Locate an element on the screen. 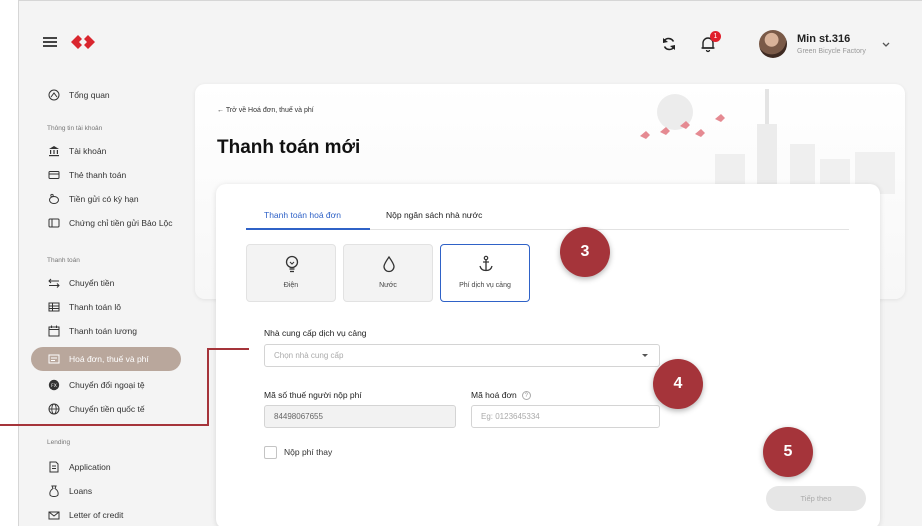 The height and width of the screenshot is (526, 922). service-label: Điện is located at coordinates (291, 285).